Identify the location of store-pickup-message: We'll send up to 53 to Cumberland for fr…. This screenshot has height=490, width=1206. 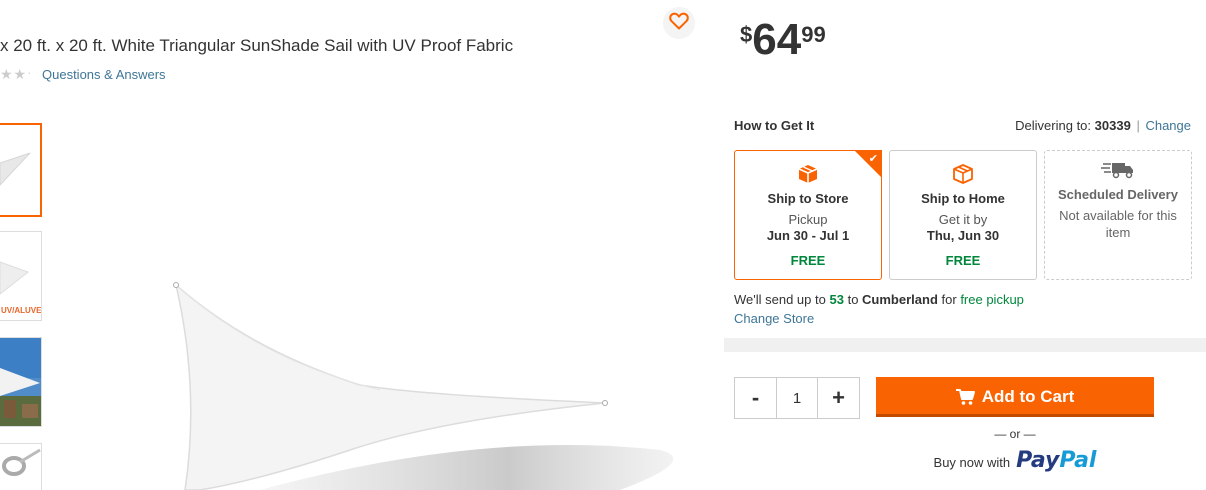
(879, 299).